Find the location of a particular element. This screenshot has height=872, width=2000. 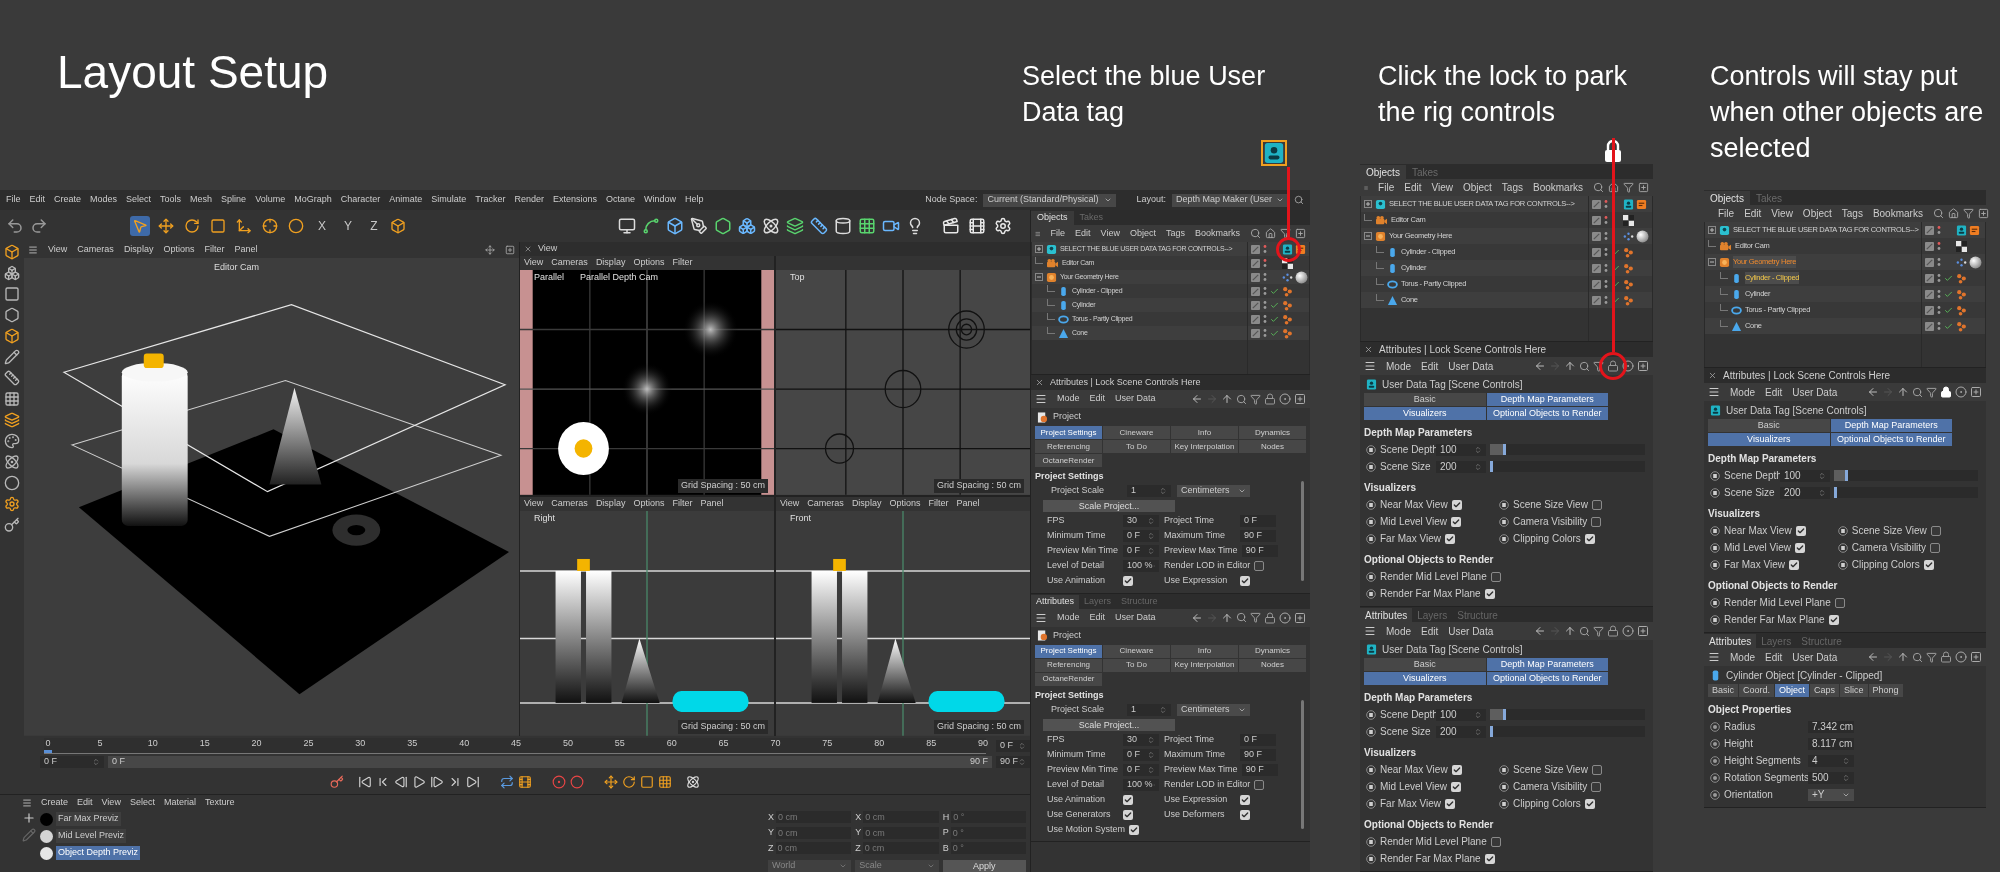

panel-tab: Objects is located at coordinates (1383, 172).